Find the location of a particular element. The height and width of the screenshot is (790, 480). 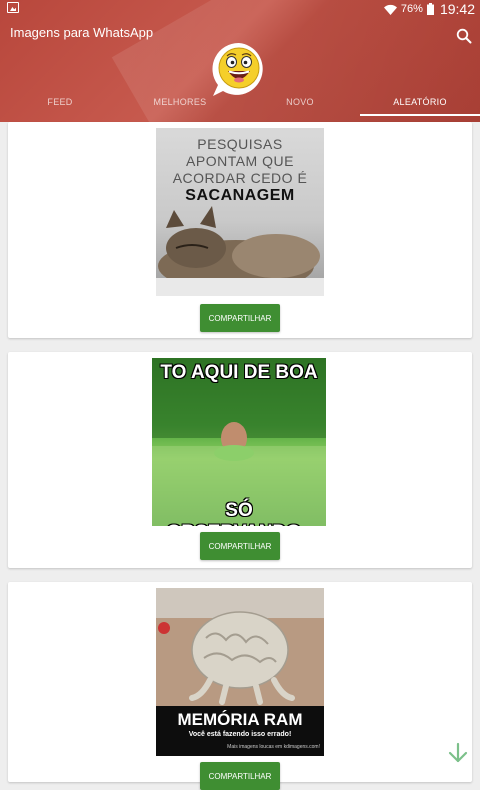

tab-novo: NOVO is located at coordinates (300, 106).